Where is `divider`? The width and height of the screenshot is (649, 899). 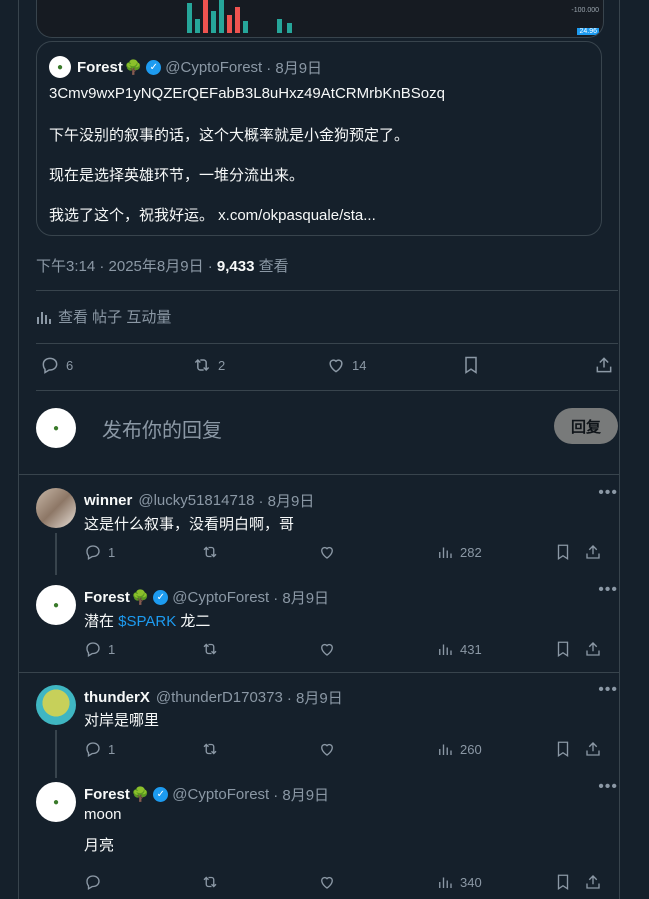
divider is located at coordinates (327, 390).